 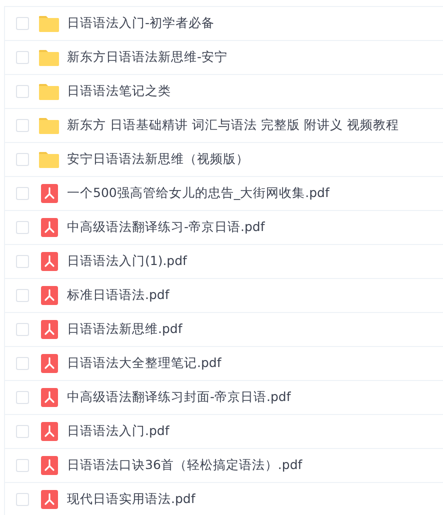 What do you see at coordinates (119, 91) in the screenshot?
I see `file-name: 日语语法笔记之类` at bounding box center [119, 91].